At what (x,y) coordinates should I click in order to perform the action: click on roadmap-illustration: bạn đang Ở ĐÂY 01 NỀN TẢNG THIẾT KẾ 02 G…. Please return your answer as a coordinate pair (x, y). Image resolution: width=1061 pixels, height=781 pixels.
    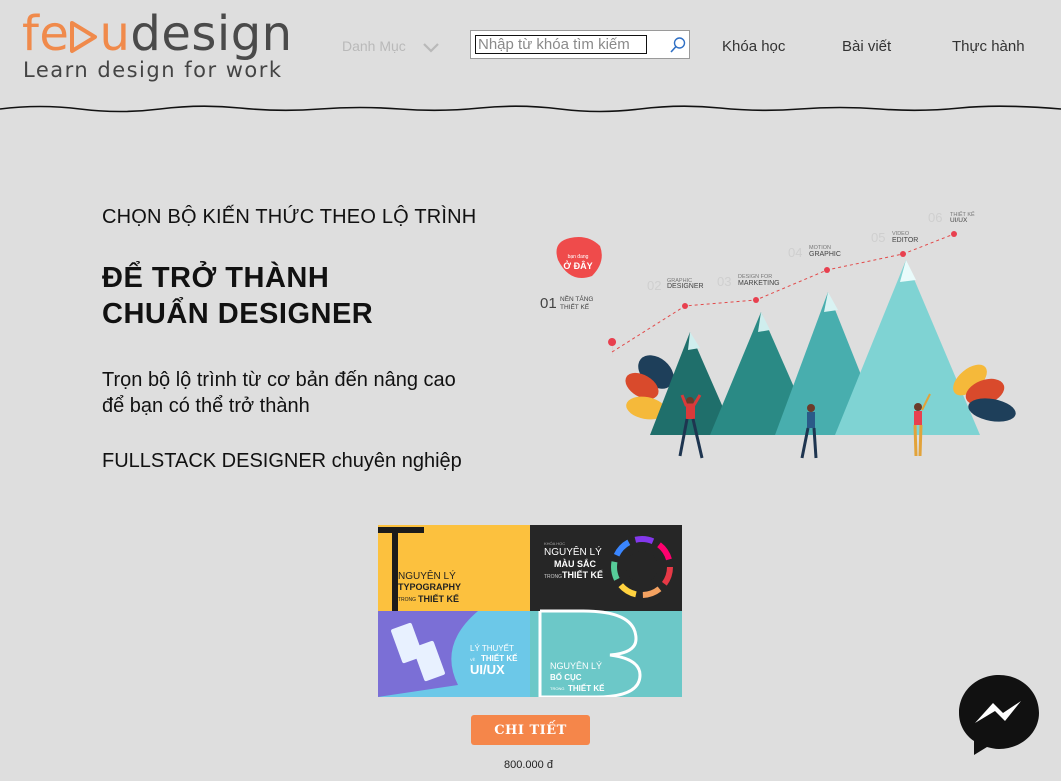
    Looking at the image, I should click on (778, 334).